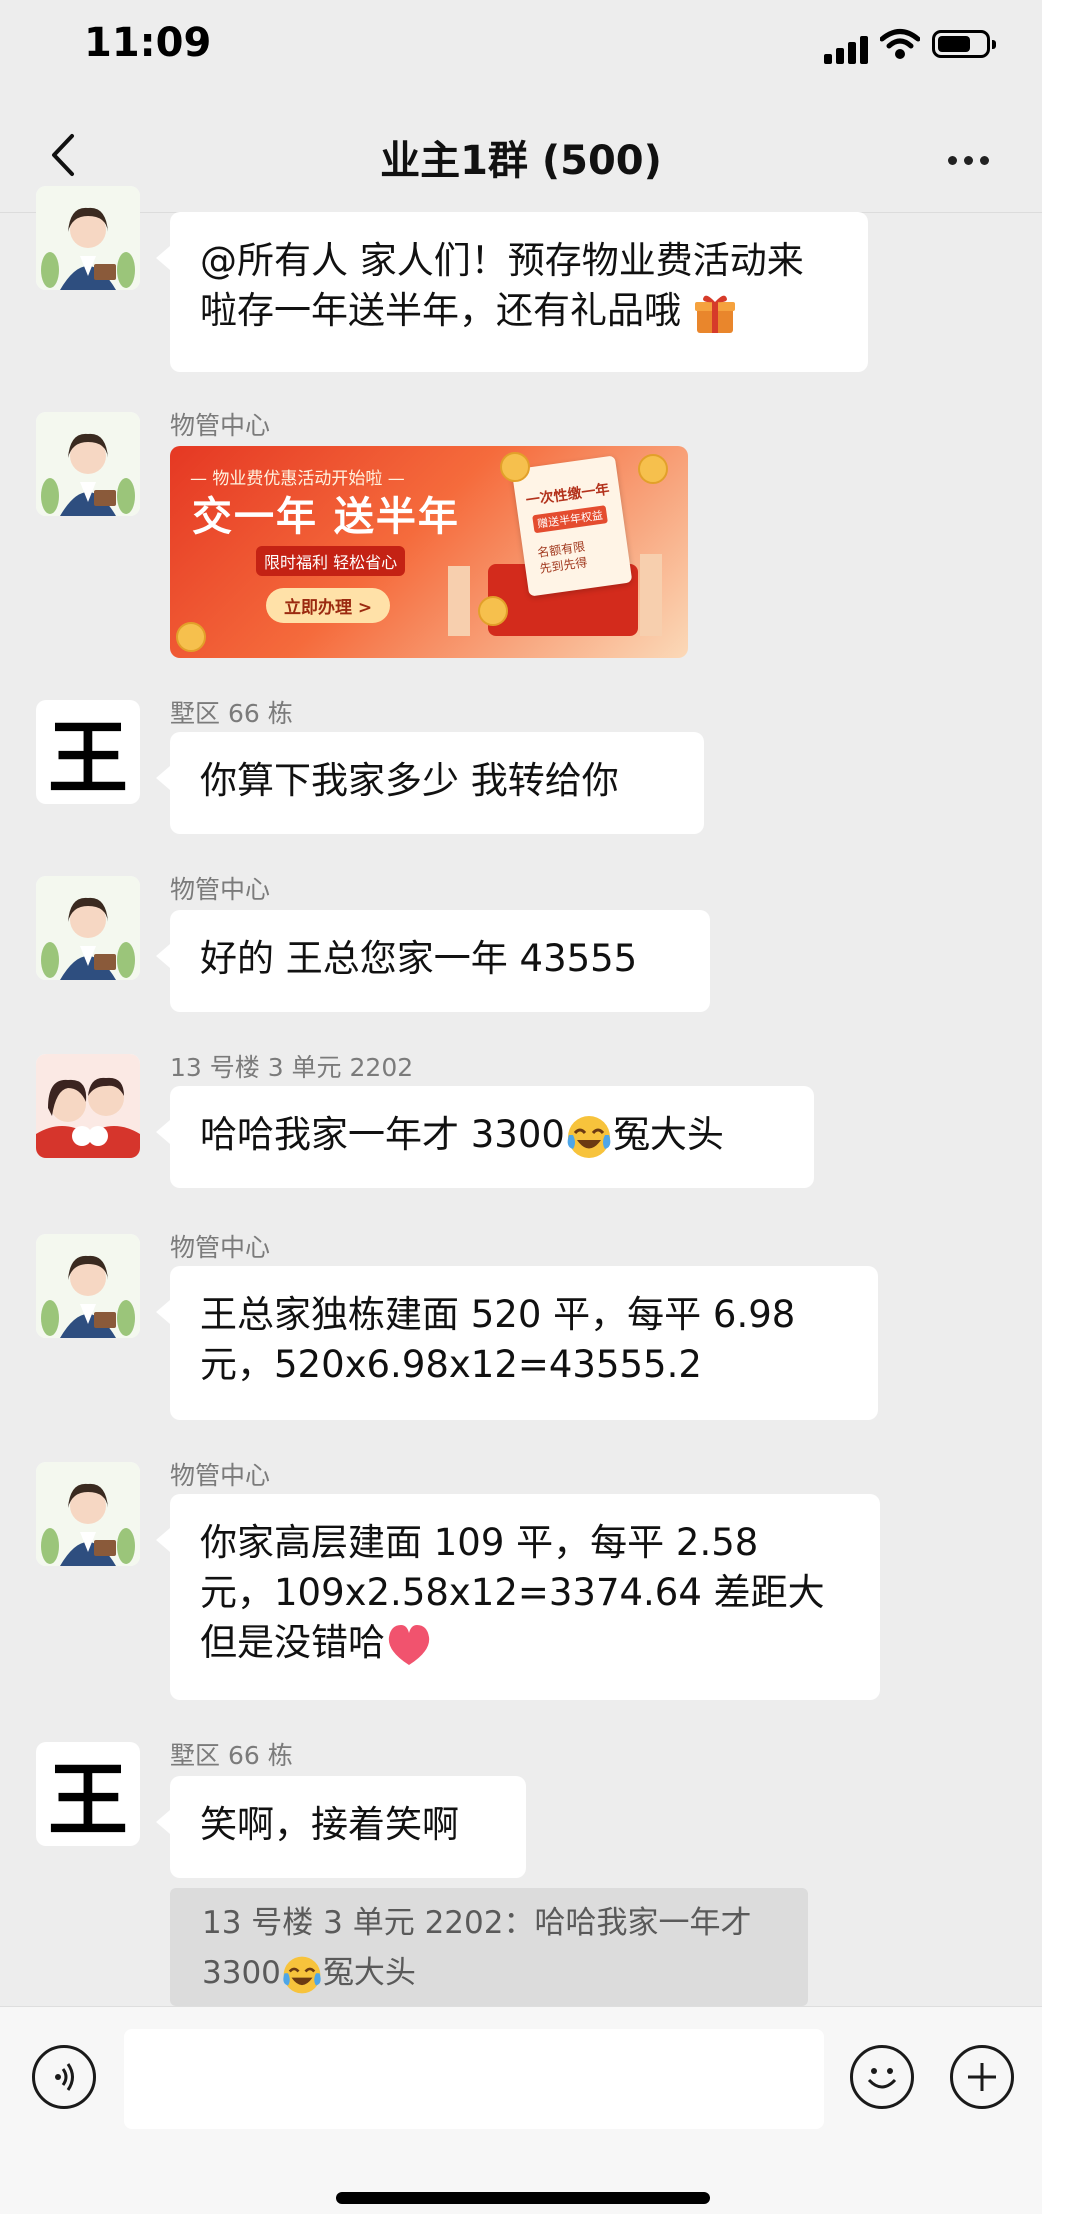  What do you see at coordinates (369, 1973) in the screenshot?
I see `quote-text: 冤大头` at bounding box center [369, 1973].